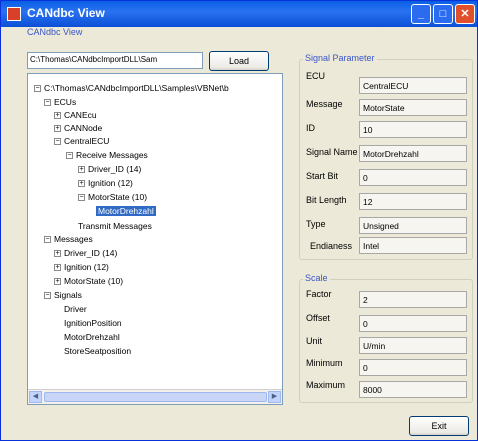  What do you see at coordinates (413, 225) in the screenshot?
I see `type-field: Unsigned` at bounding box center [413, 225].